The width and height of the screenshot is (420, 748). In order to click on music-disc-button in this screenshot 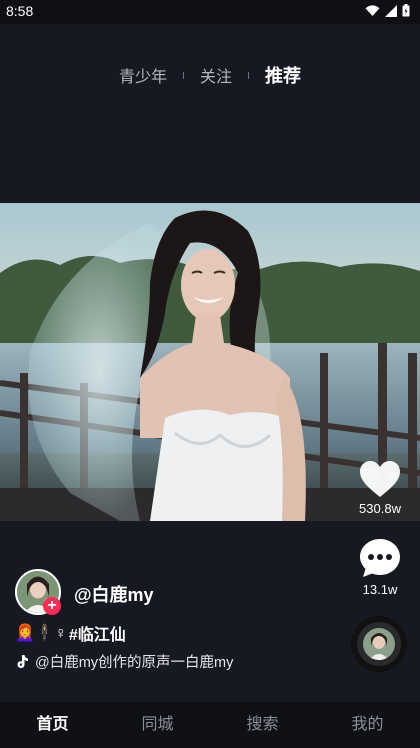, I will do `click(379, 644)`.